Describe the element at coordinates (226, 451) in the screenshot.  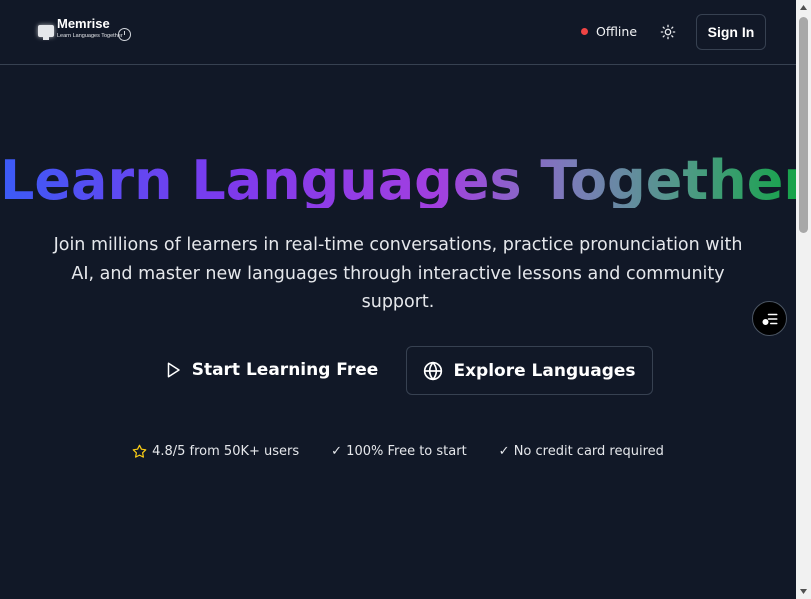
I see `rating-text: 4.8/5 from 50K+ users` at that location.